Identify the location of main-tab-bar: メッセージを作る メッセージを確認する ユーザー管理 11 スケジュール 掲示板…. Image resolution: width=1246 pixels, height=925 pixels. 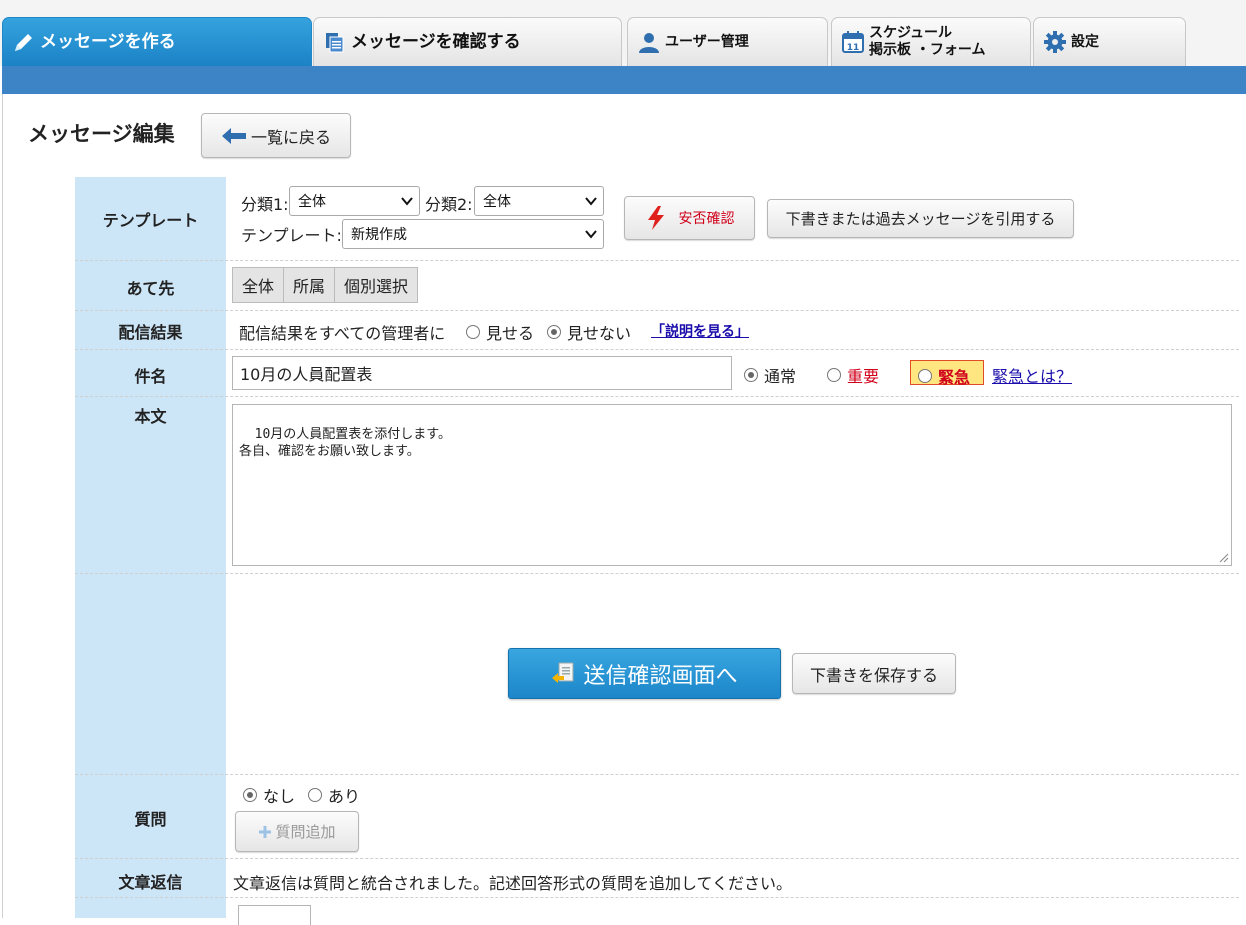
(623, 33).